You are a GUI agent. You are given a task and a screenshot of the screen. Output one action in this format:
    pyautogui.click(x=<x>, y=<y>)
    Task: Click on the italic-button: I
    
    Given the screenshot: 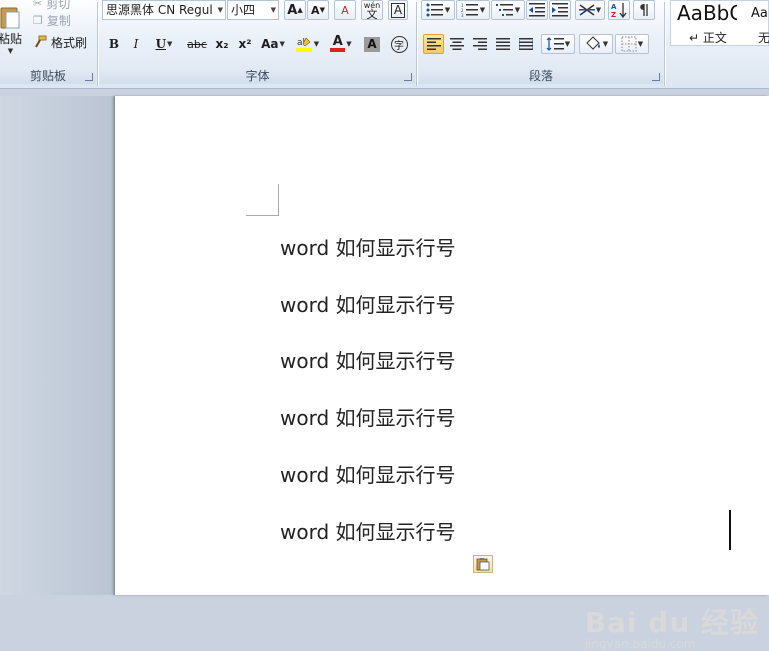 What is the action you would take?
    pyautogui.click(x=136, y=44)
    